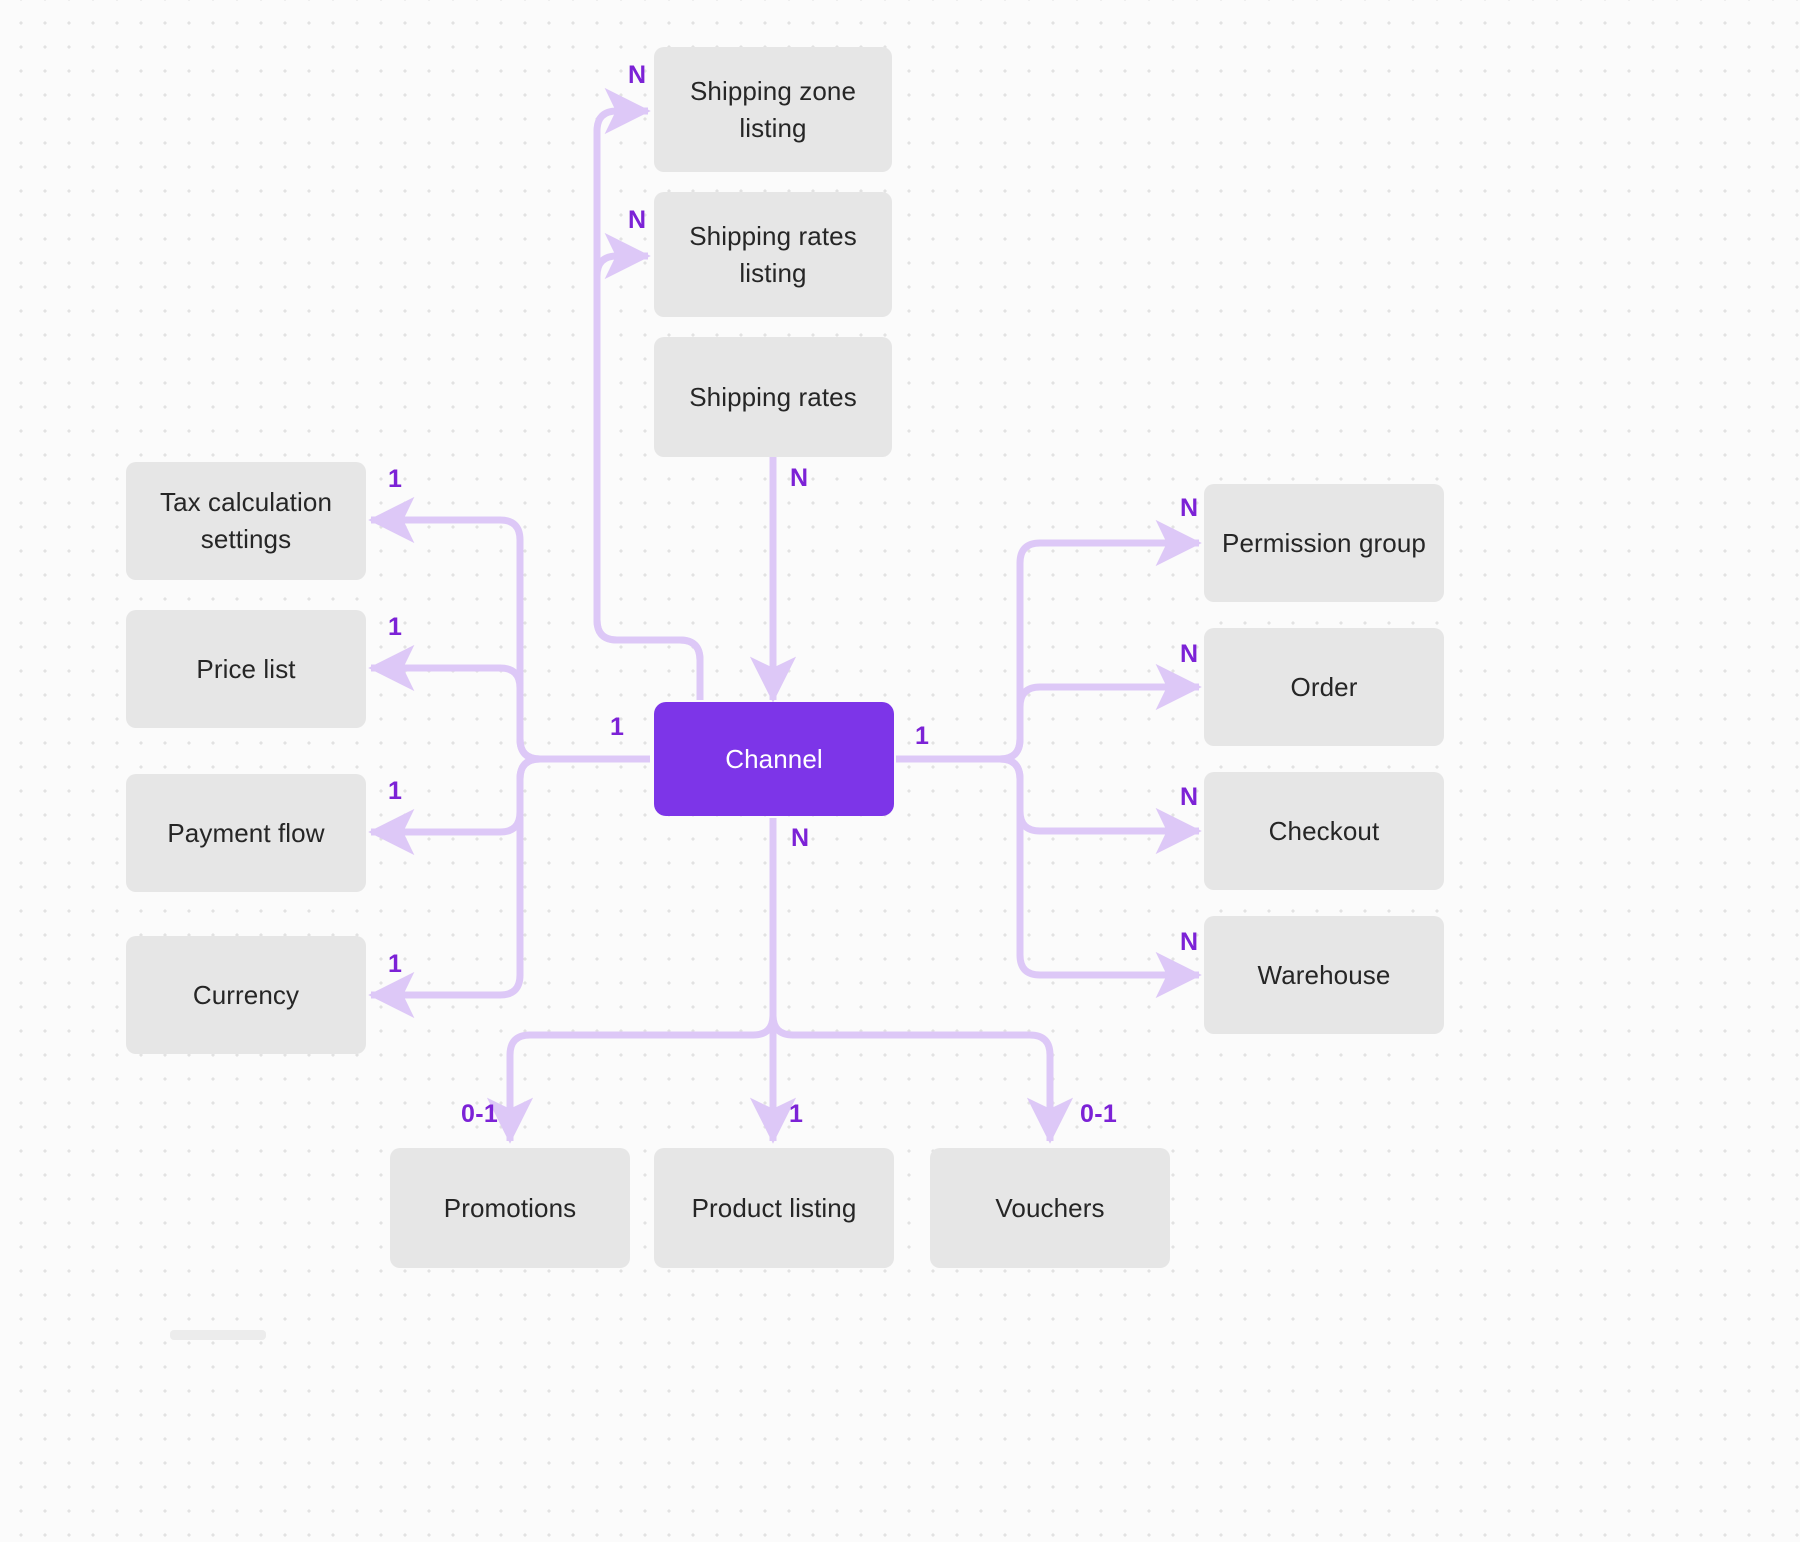 The width and height of the screenshot is (1800, 1542). Describe the element at coordinates (637, 75) in the screenshot. I see `cardinality-shipping-zone-listing: N` at that location.